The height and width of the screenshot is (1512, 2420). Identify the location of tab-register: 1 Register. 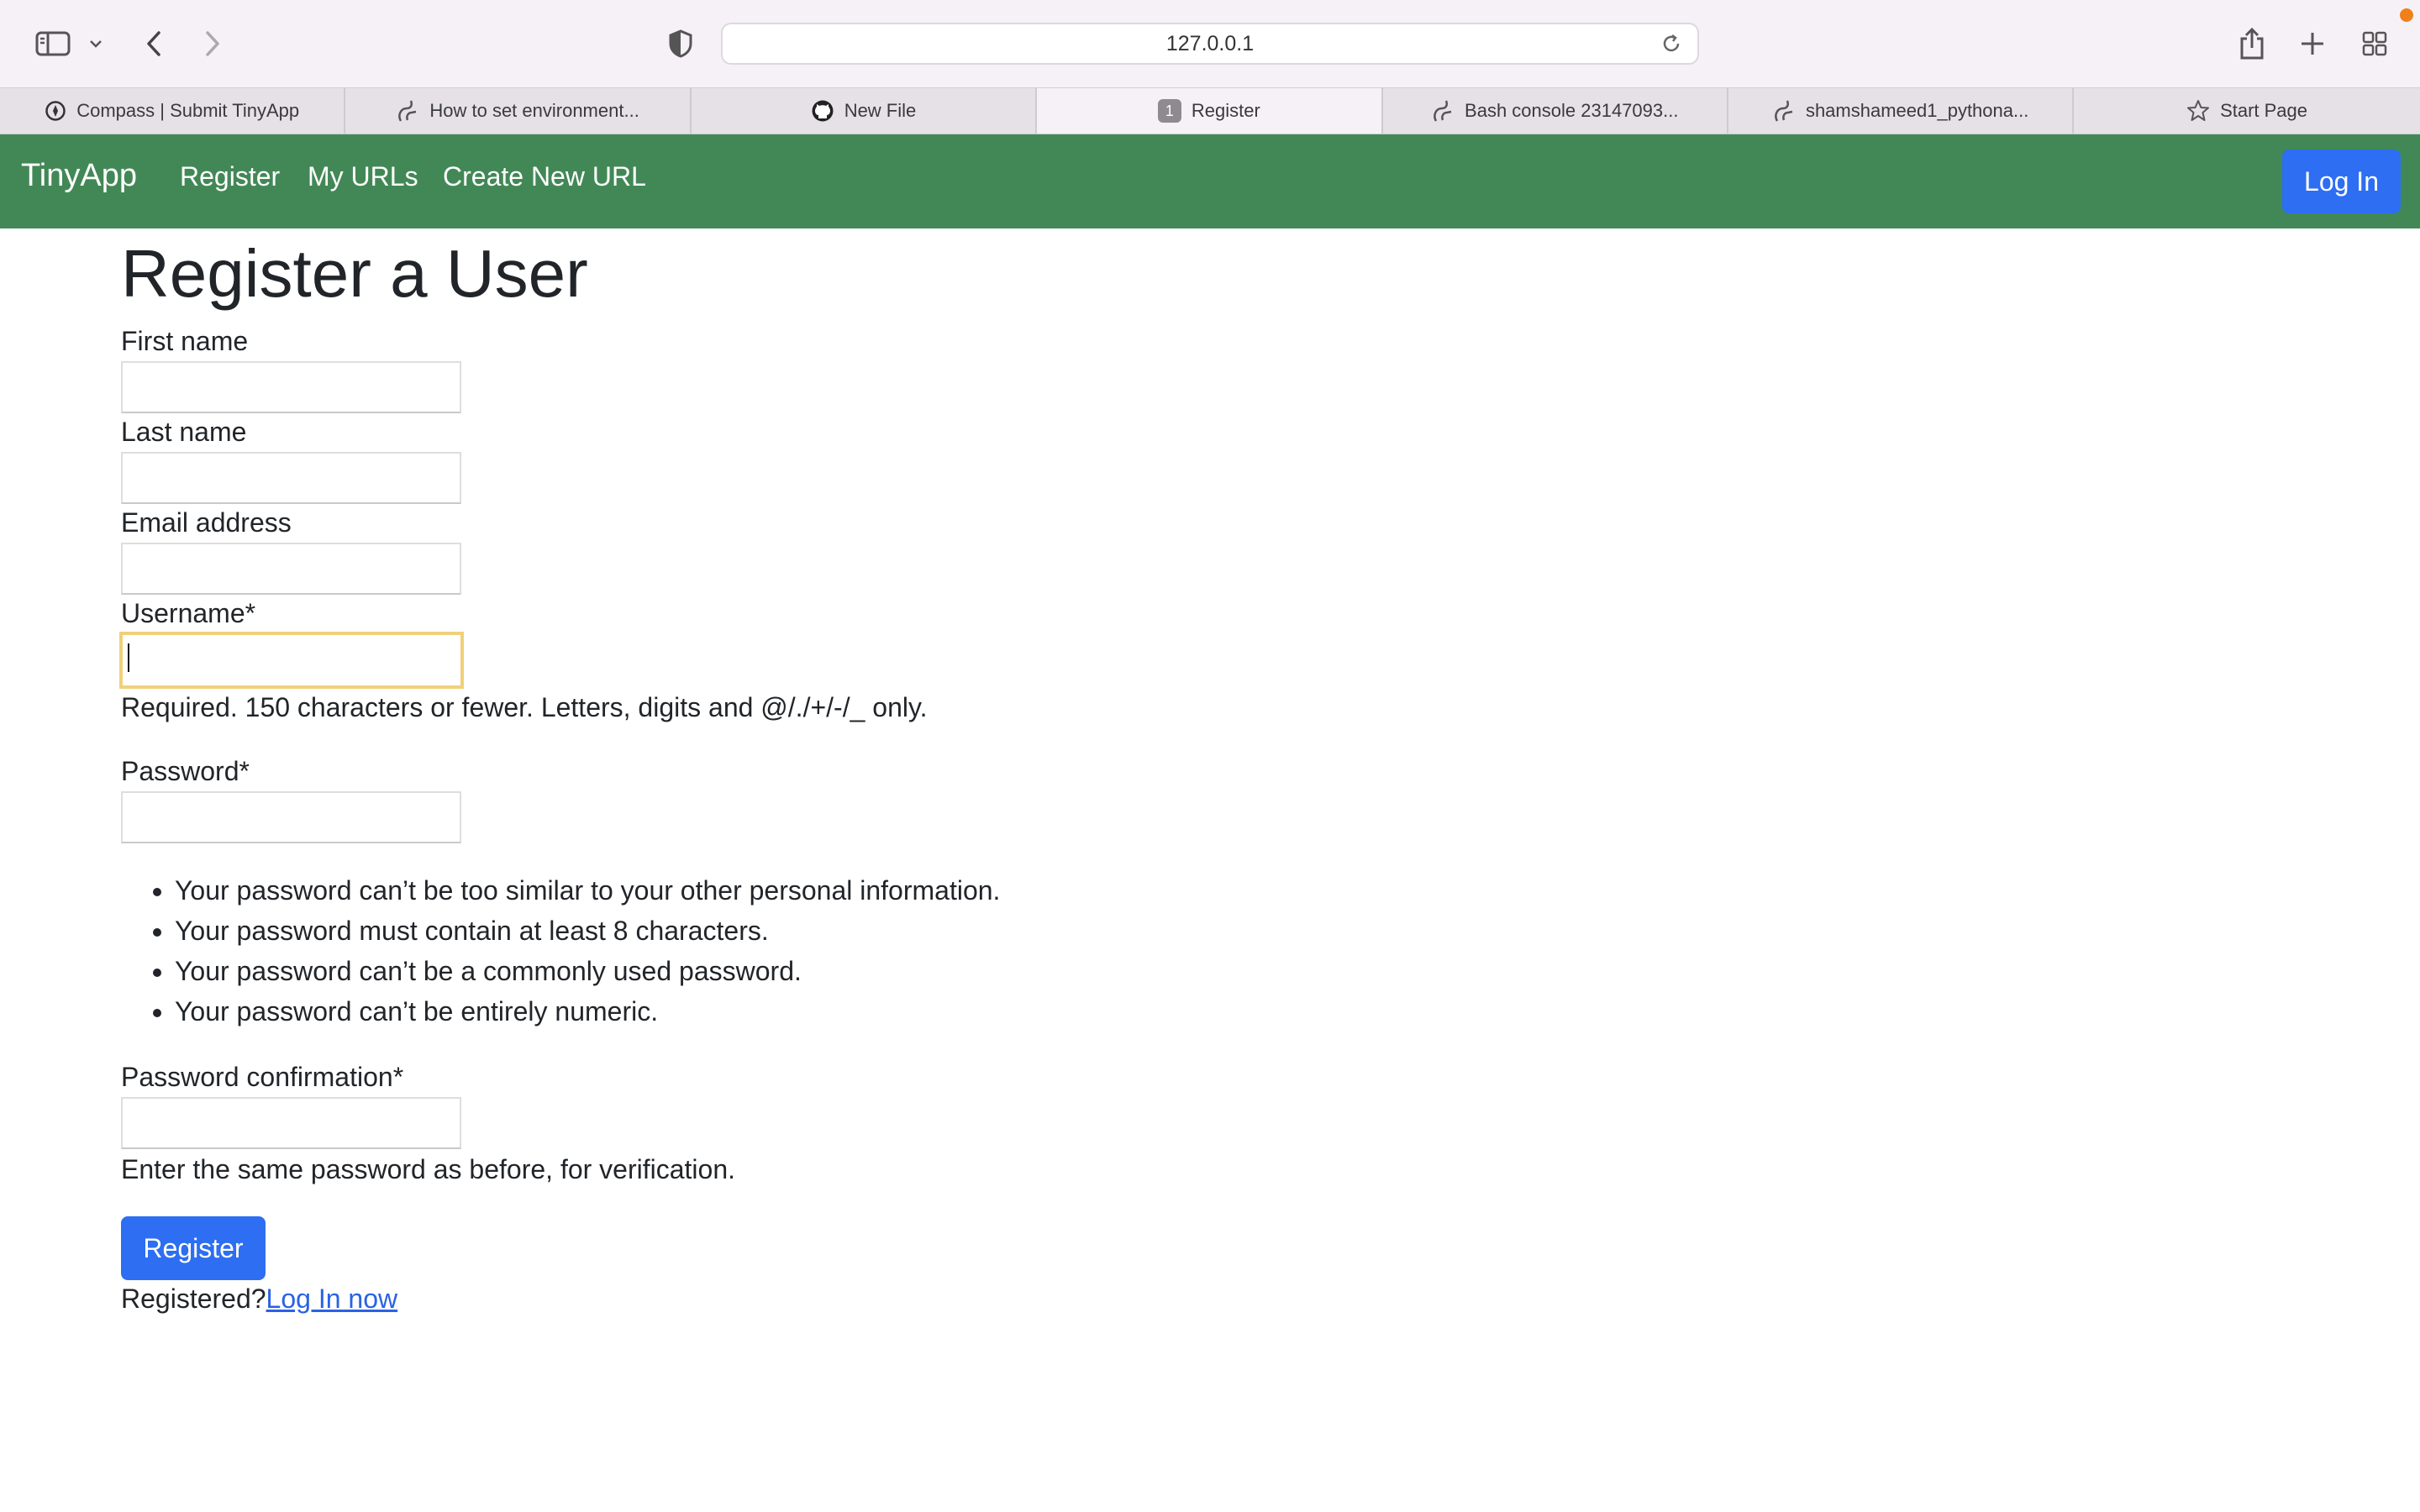
(1210, 111).